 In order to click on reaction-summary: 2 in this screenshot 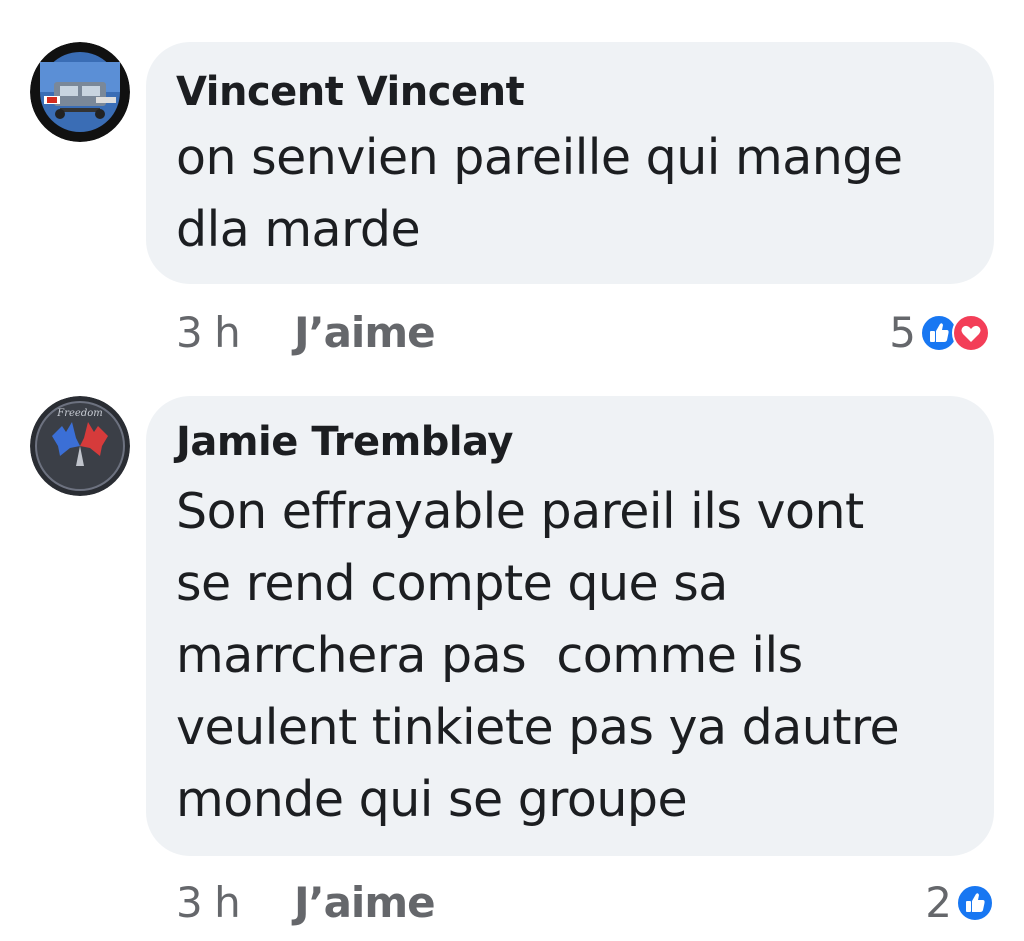, I will do `click(959, 903)`.